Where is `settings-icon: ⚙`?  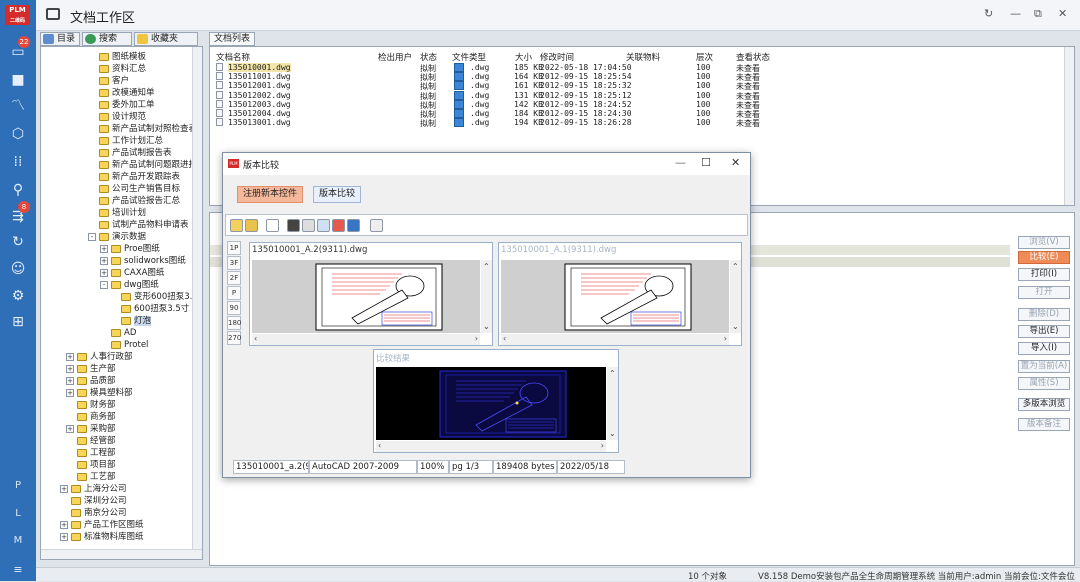 settings-icon: ⚙ is located at coordinates (18, 296).